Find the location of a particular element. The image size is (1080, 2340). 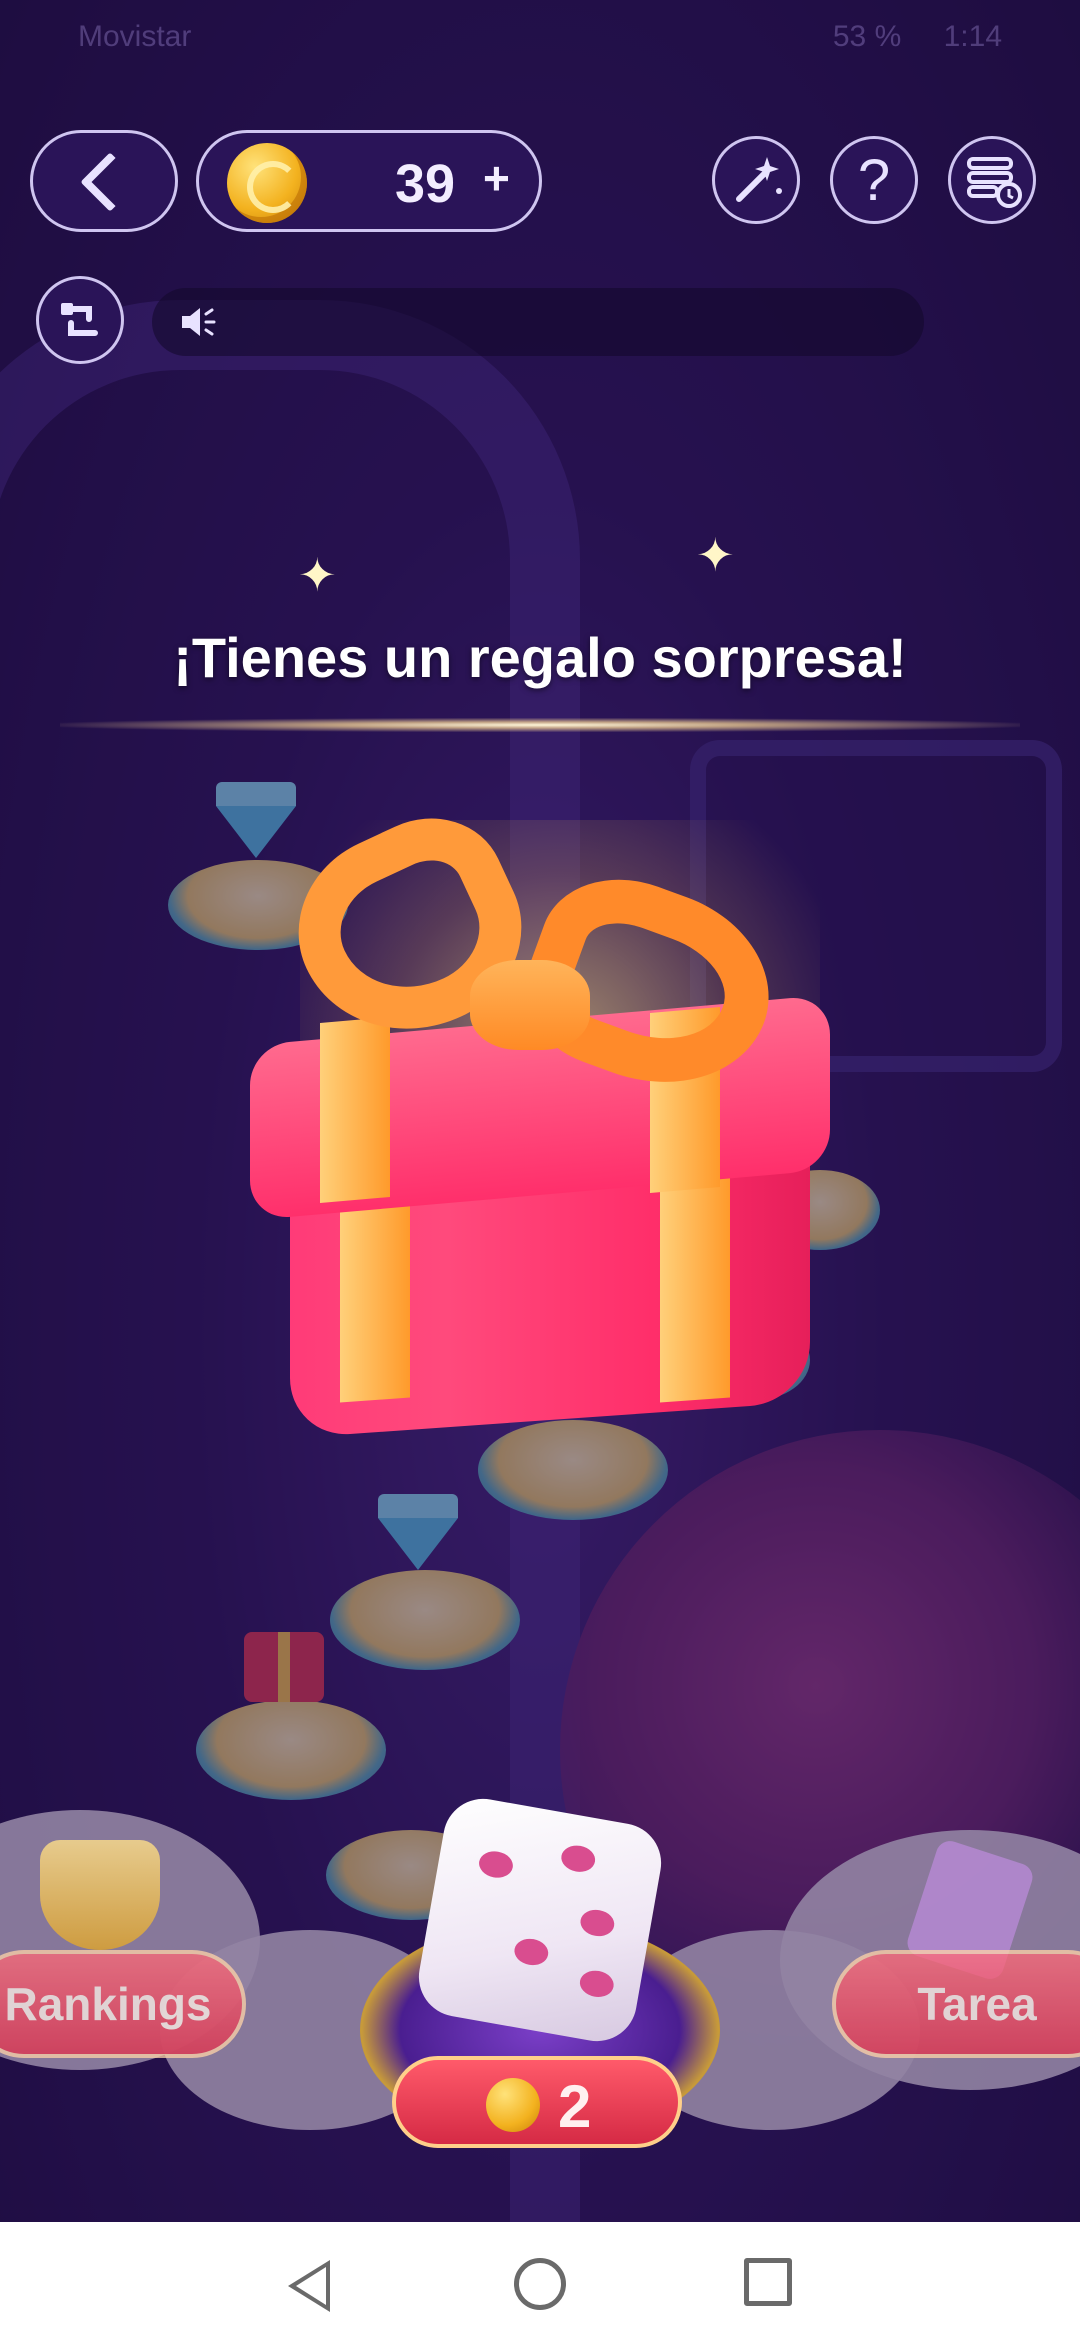

help-button: ? is located at coordinates (874, 180).